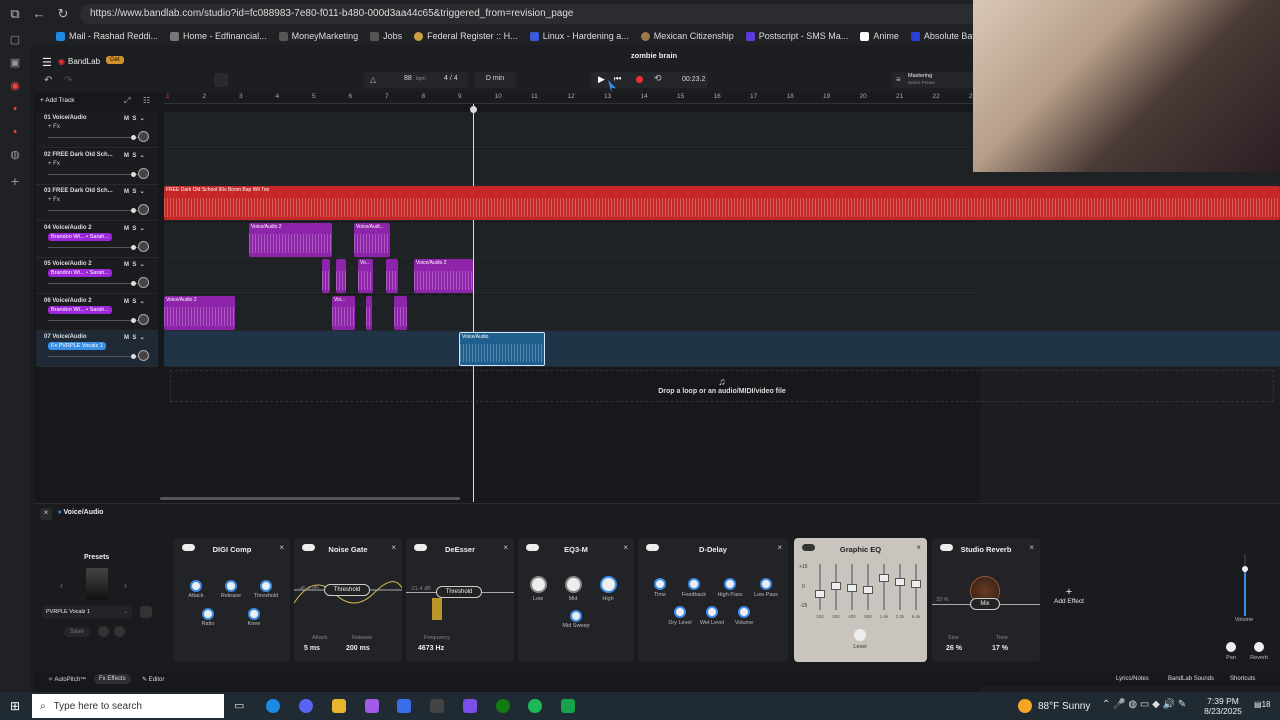  I want to click on track-header: 07 Voice/Audio Fx PVRPLE Vocalz 1 M S ⌄, so click(97, 349).